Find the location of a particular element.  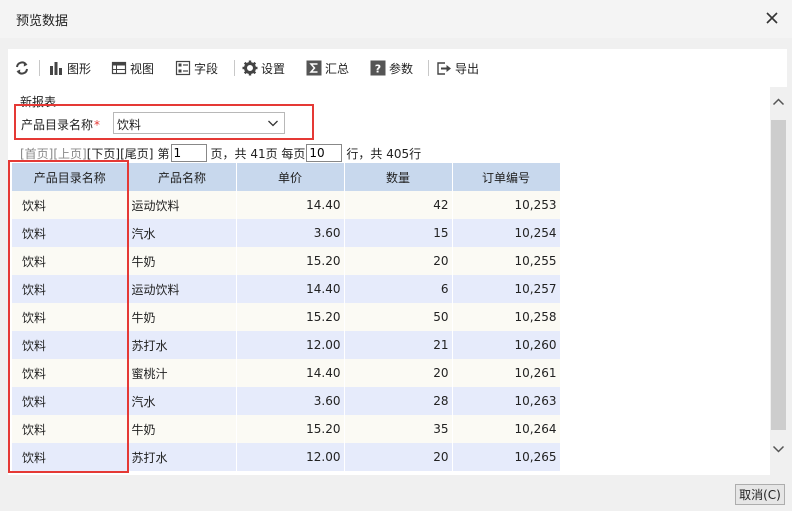

cell-quantity: 21 is located at coordinates (398, 345).